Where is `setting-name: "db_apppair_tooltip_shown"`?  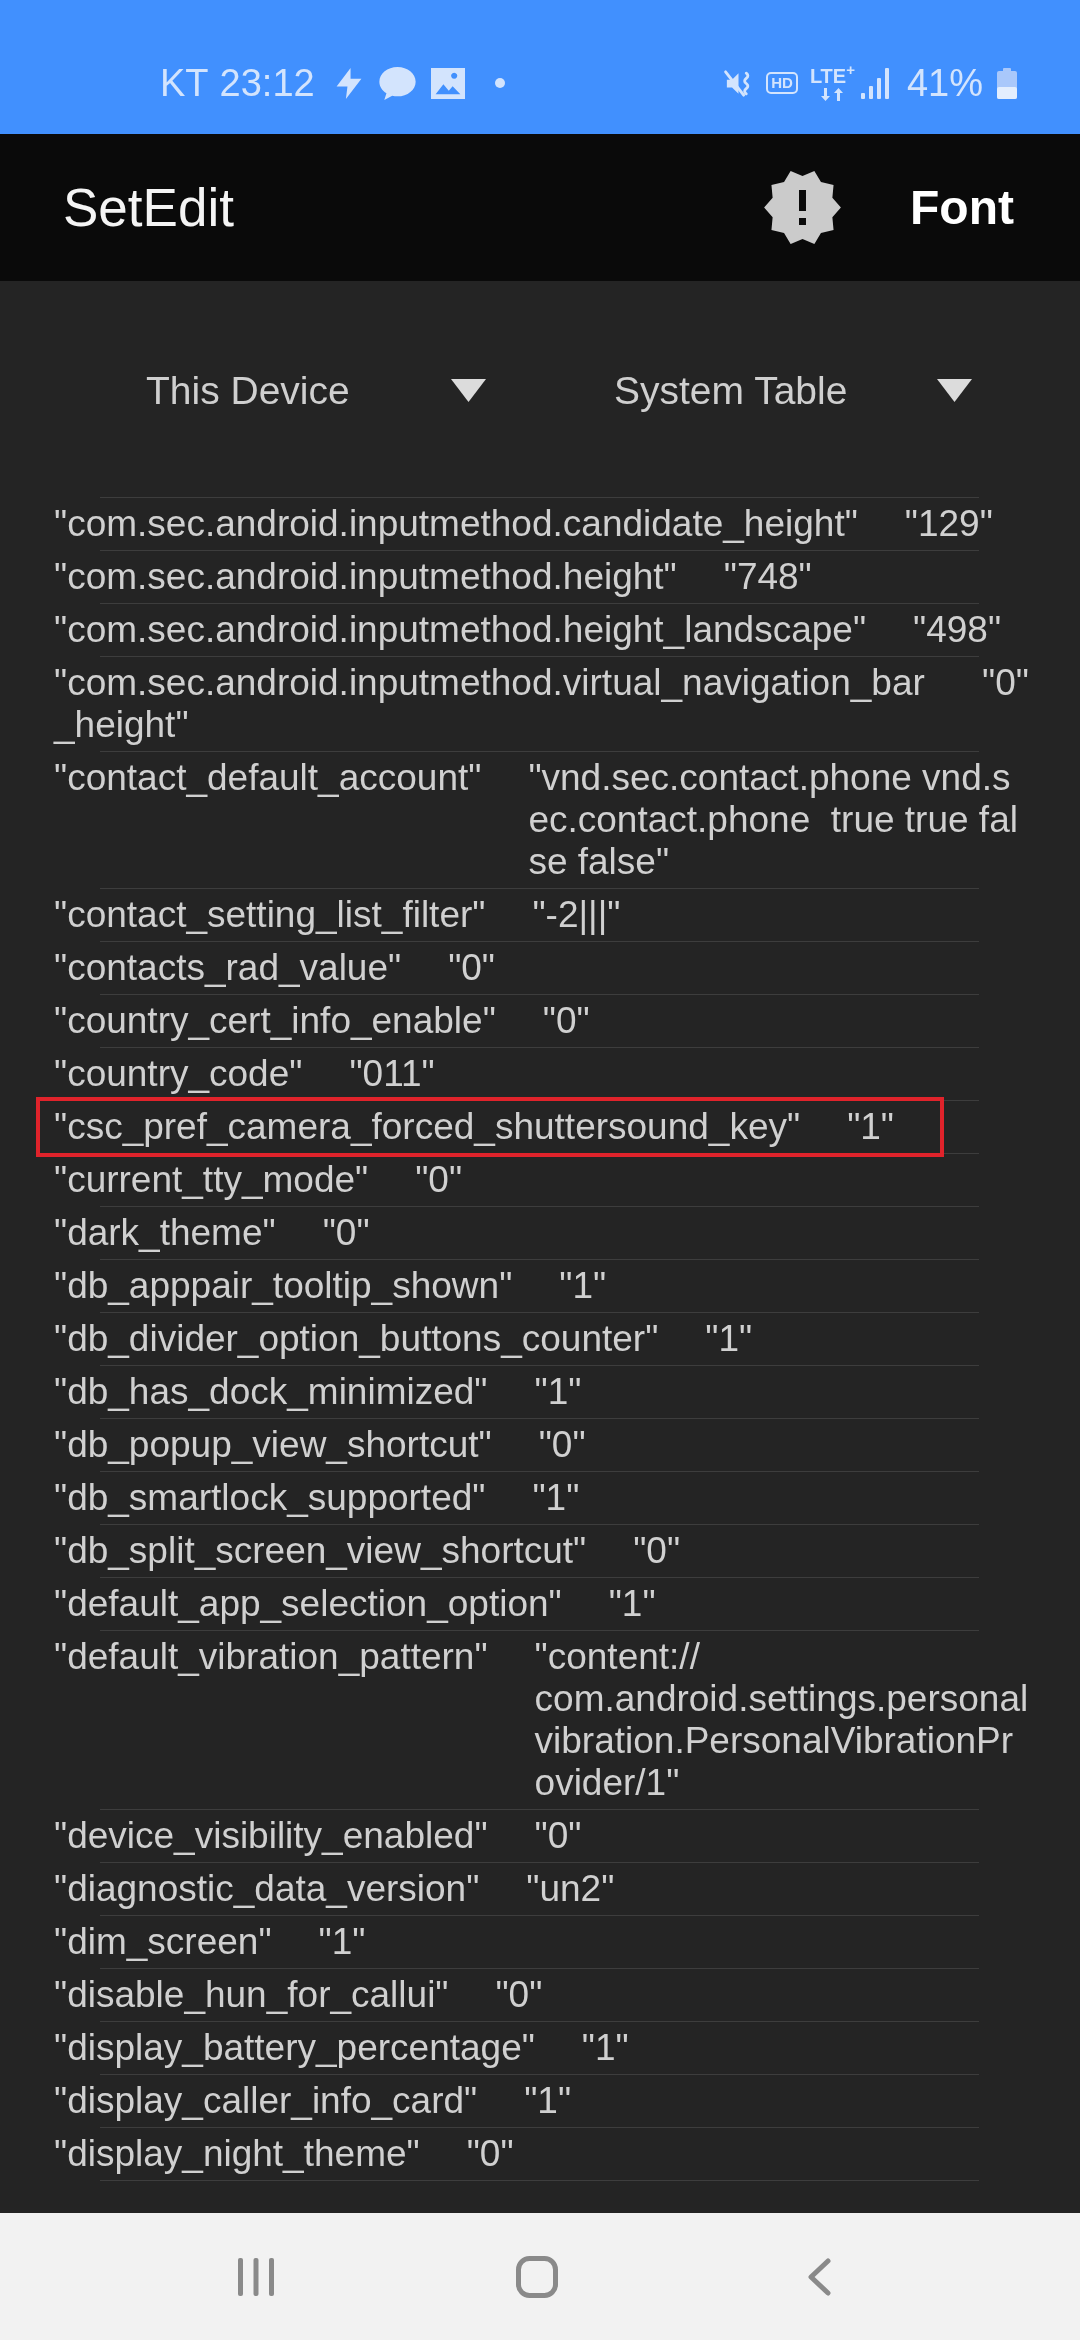 setting-name: "db_apppair_tooltip_shown" is located at coordinates (283, 1286).